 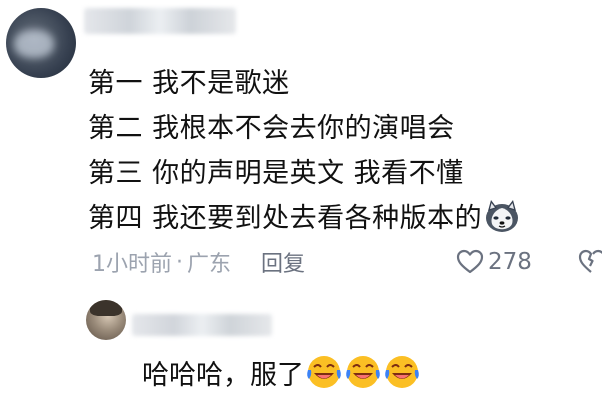 I want to click on heart-icon, so click(x=470, y=261).